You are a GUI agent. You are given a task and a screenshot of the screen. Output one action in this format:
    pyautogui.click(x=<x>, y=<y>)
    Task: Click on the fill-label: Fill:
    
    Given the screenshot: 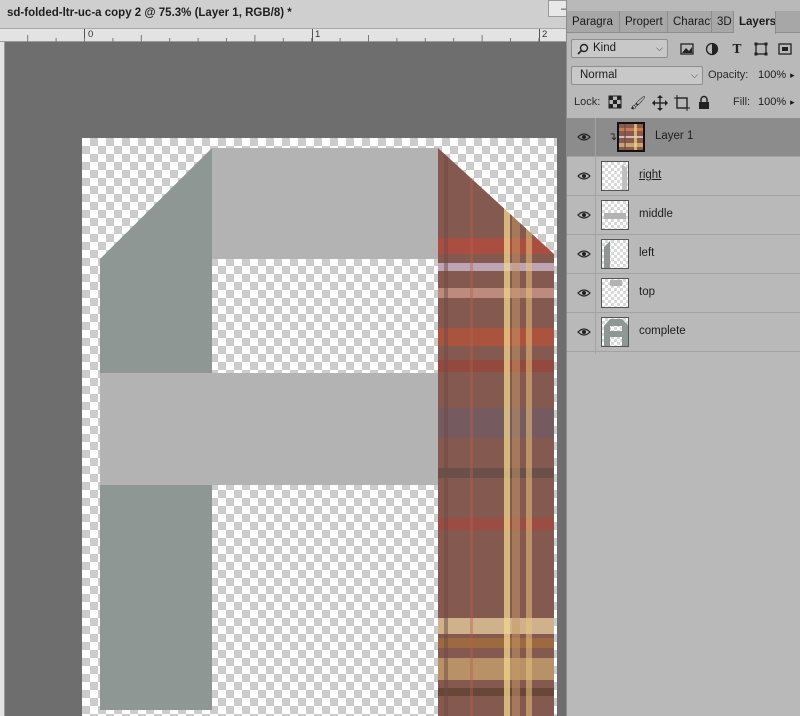 What is the action you would take?
    pyautogui.click(x=742, y=102)
    